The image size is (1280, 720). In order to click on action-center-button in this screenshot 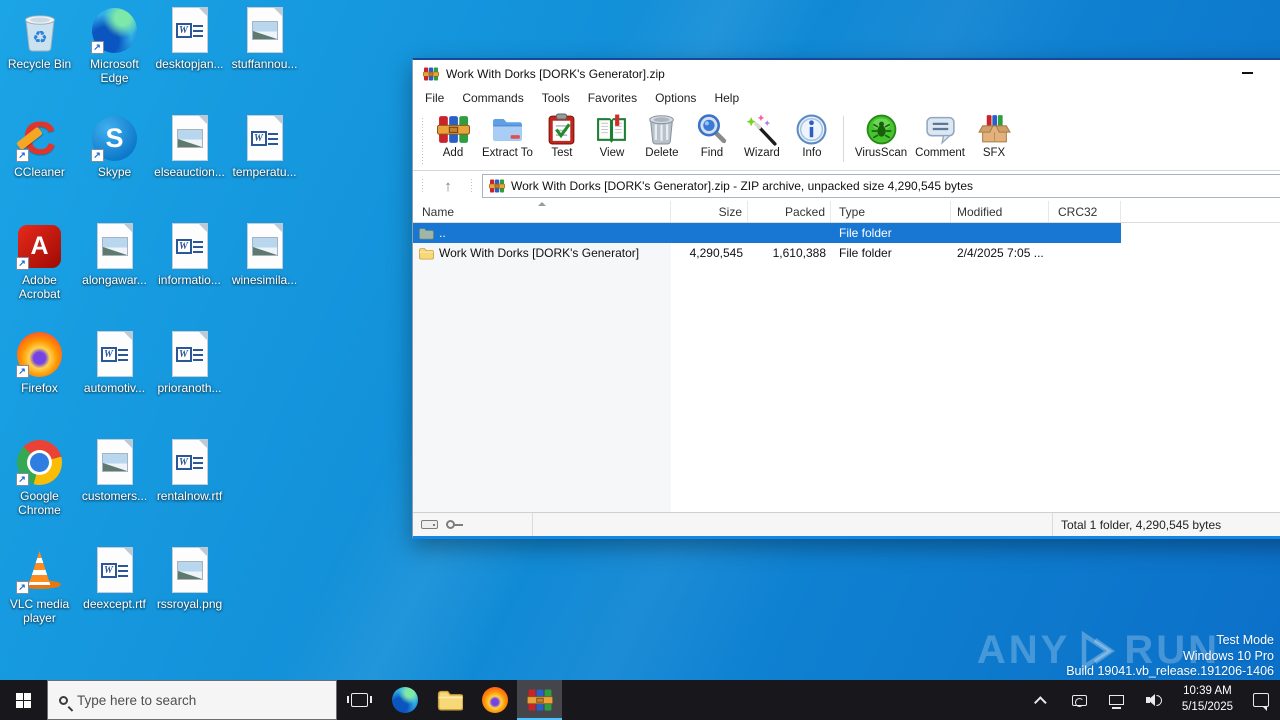, I will do `click(1261, 700)`.